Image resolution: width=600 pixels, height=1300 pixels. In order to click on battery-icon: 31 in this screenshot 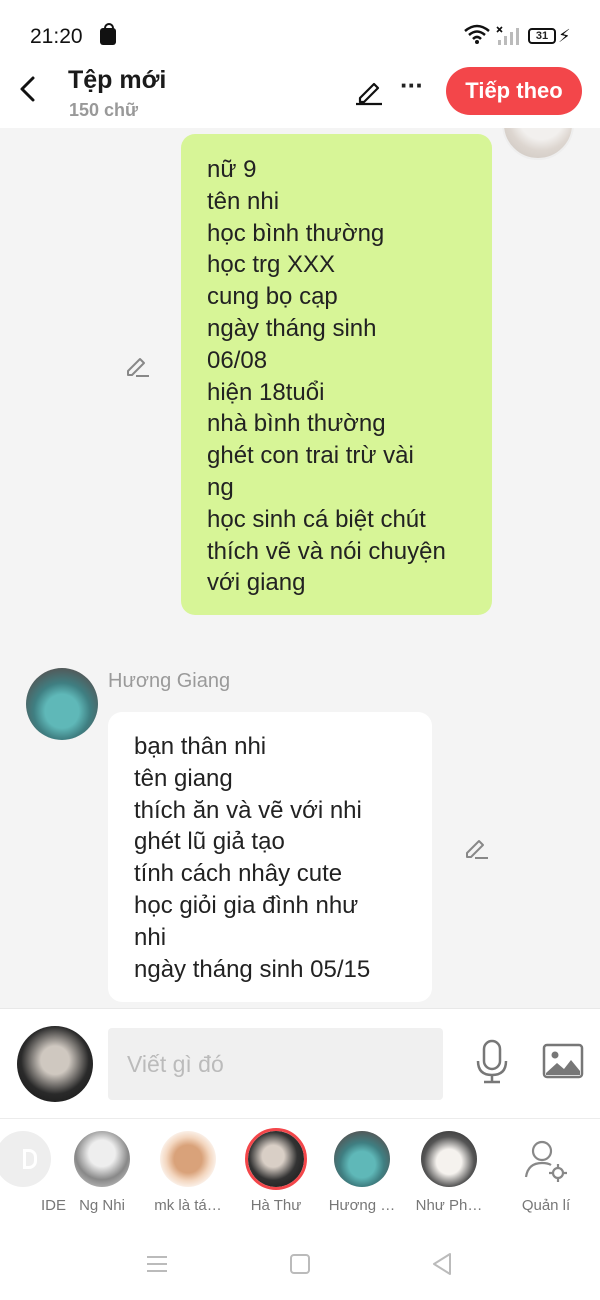, I will do `click(542, 36)`.